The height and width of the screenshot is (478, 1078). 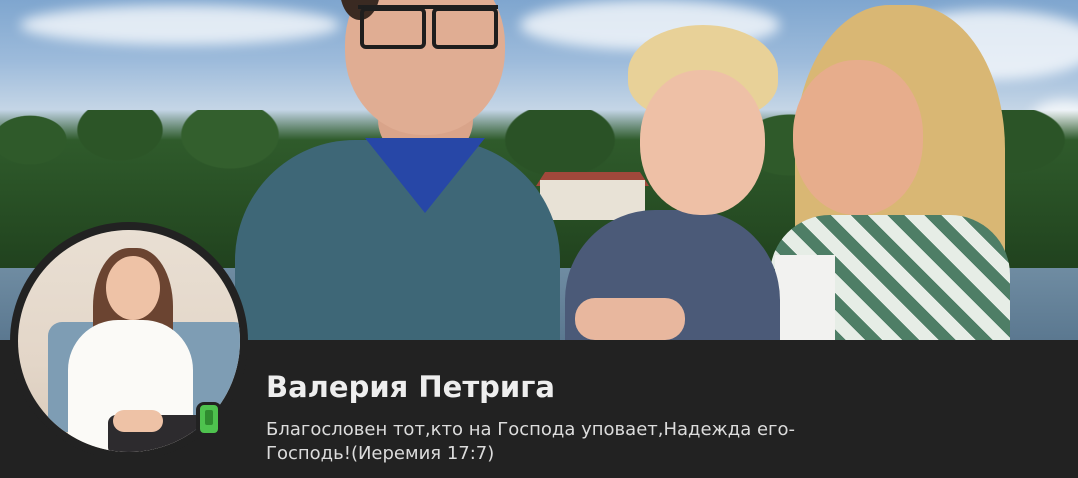 I want to click on profile-name: Валерия Петрига, so click(x=410, y=387).